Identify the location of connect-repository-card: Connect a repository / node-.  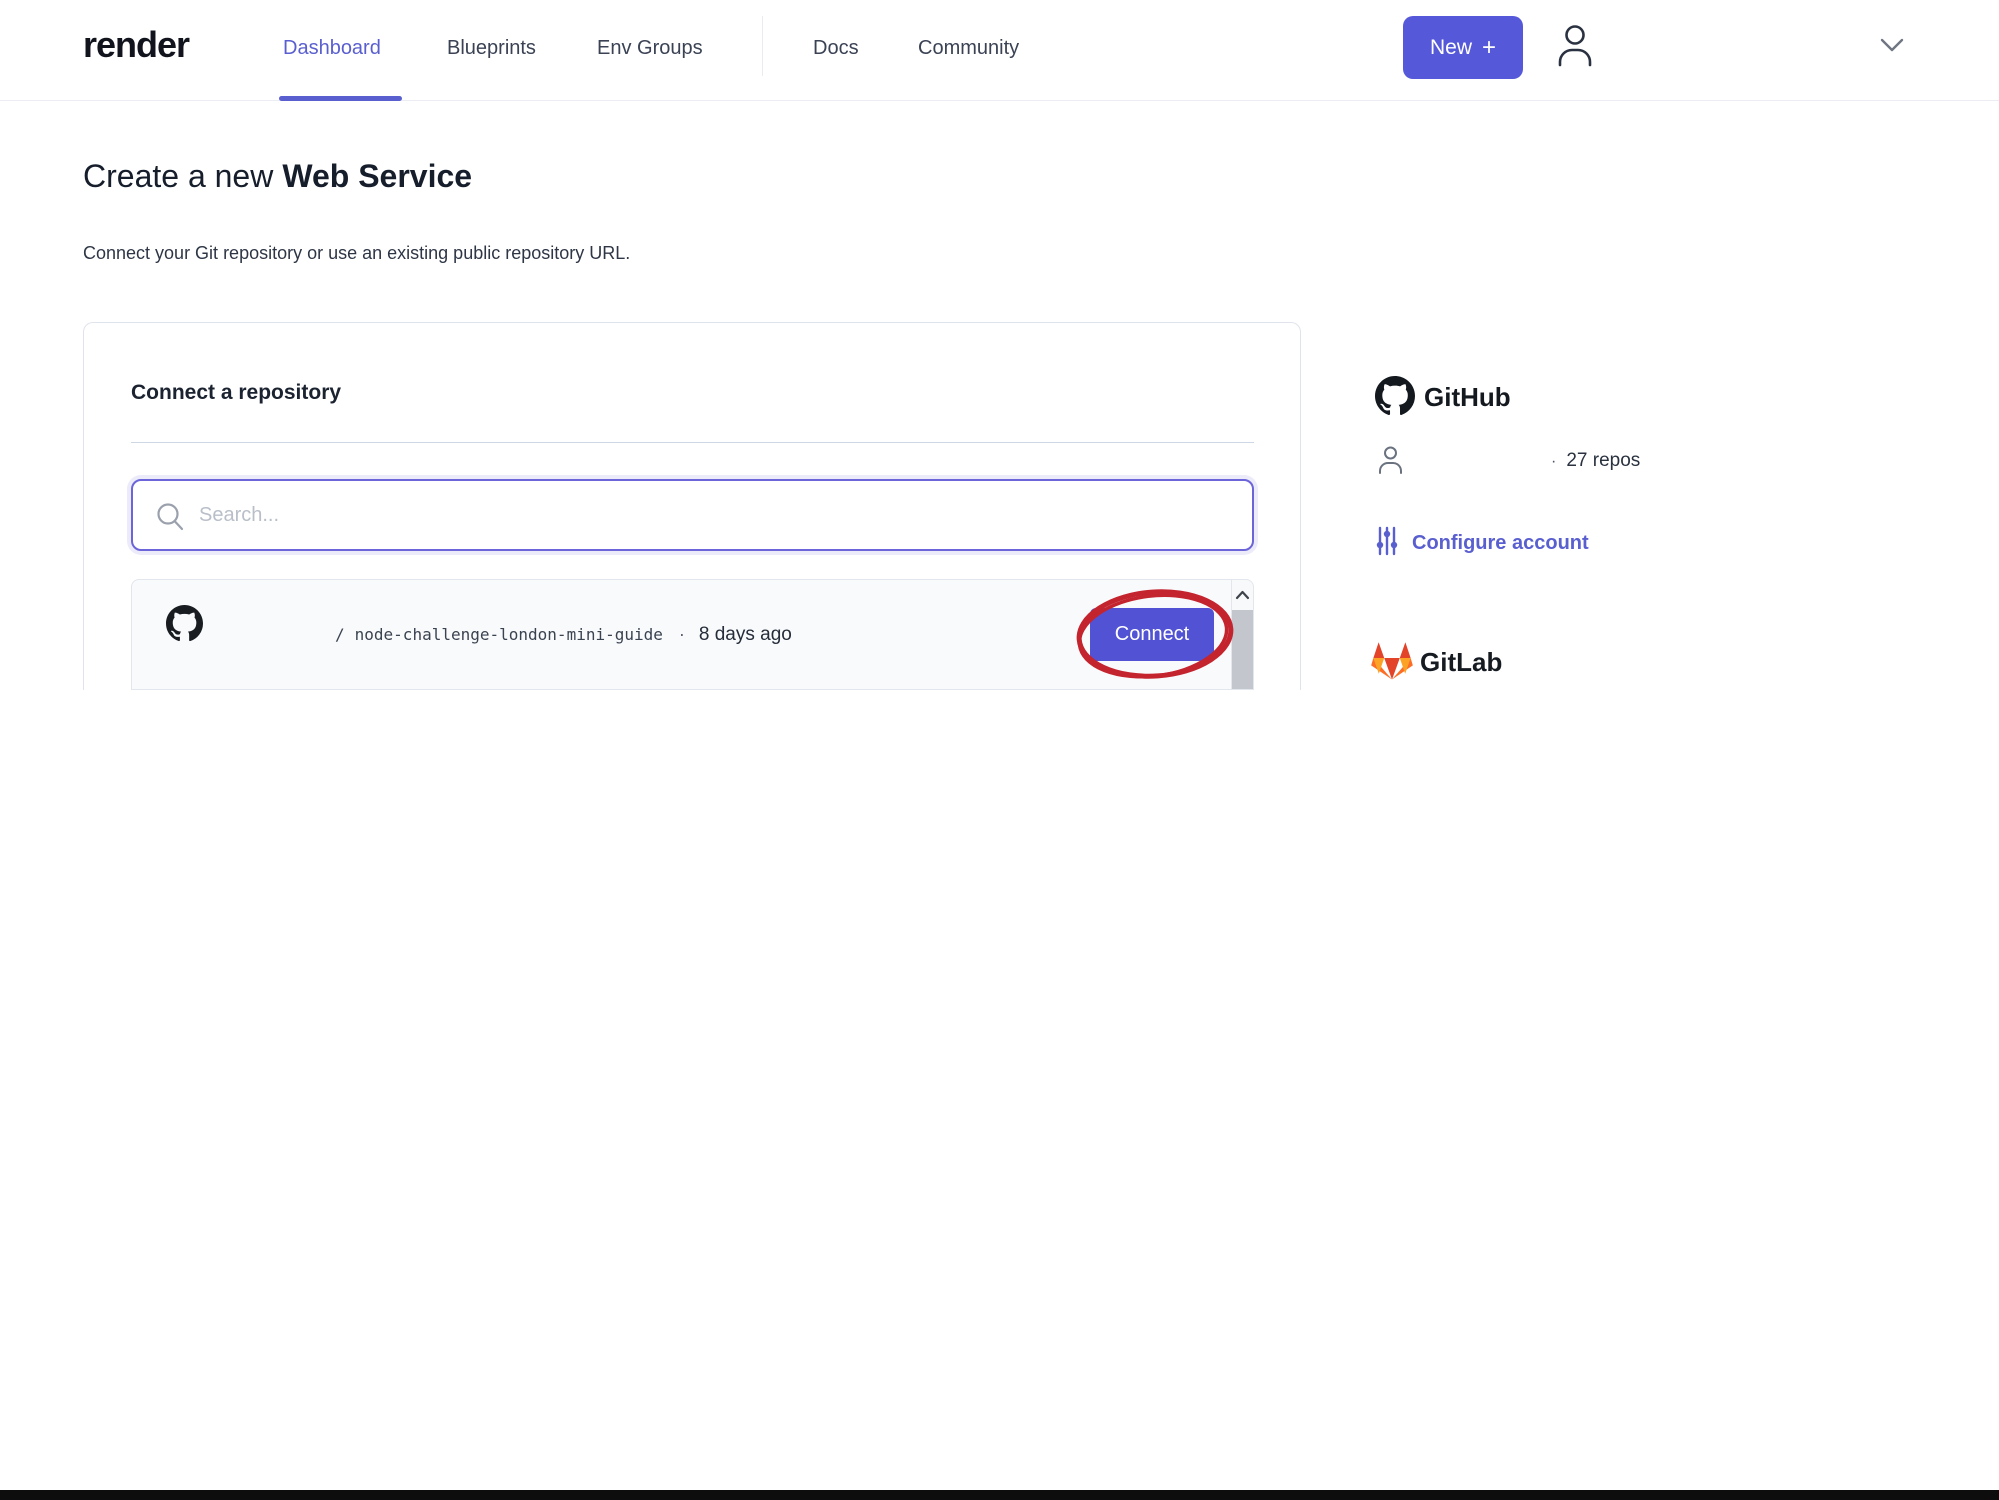
(692, 506).